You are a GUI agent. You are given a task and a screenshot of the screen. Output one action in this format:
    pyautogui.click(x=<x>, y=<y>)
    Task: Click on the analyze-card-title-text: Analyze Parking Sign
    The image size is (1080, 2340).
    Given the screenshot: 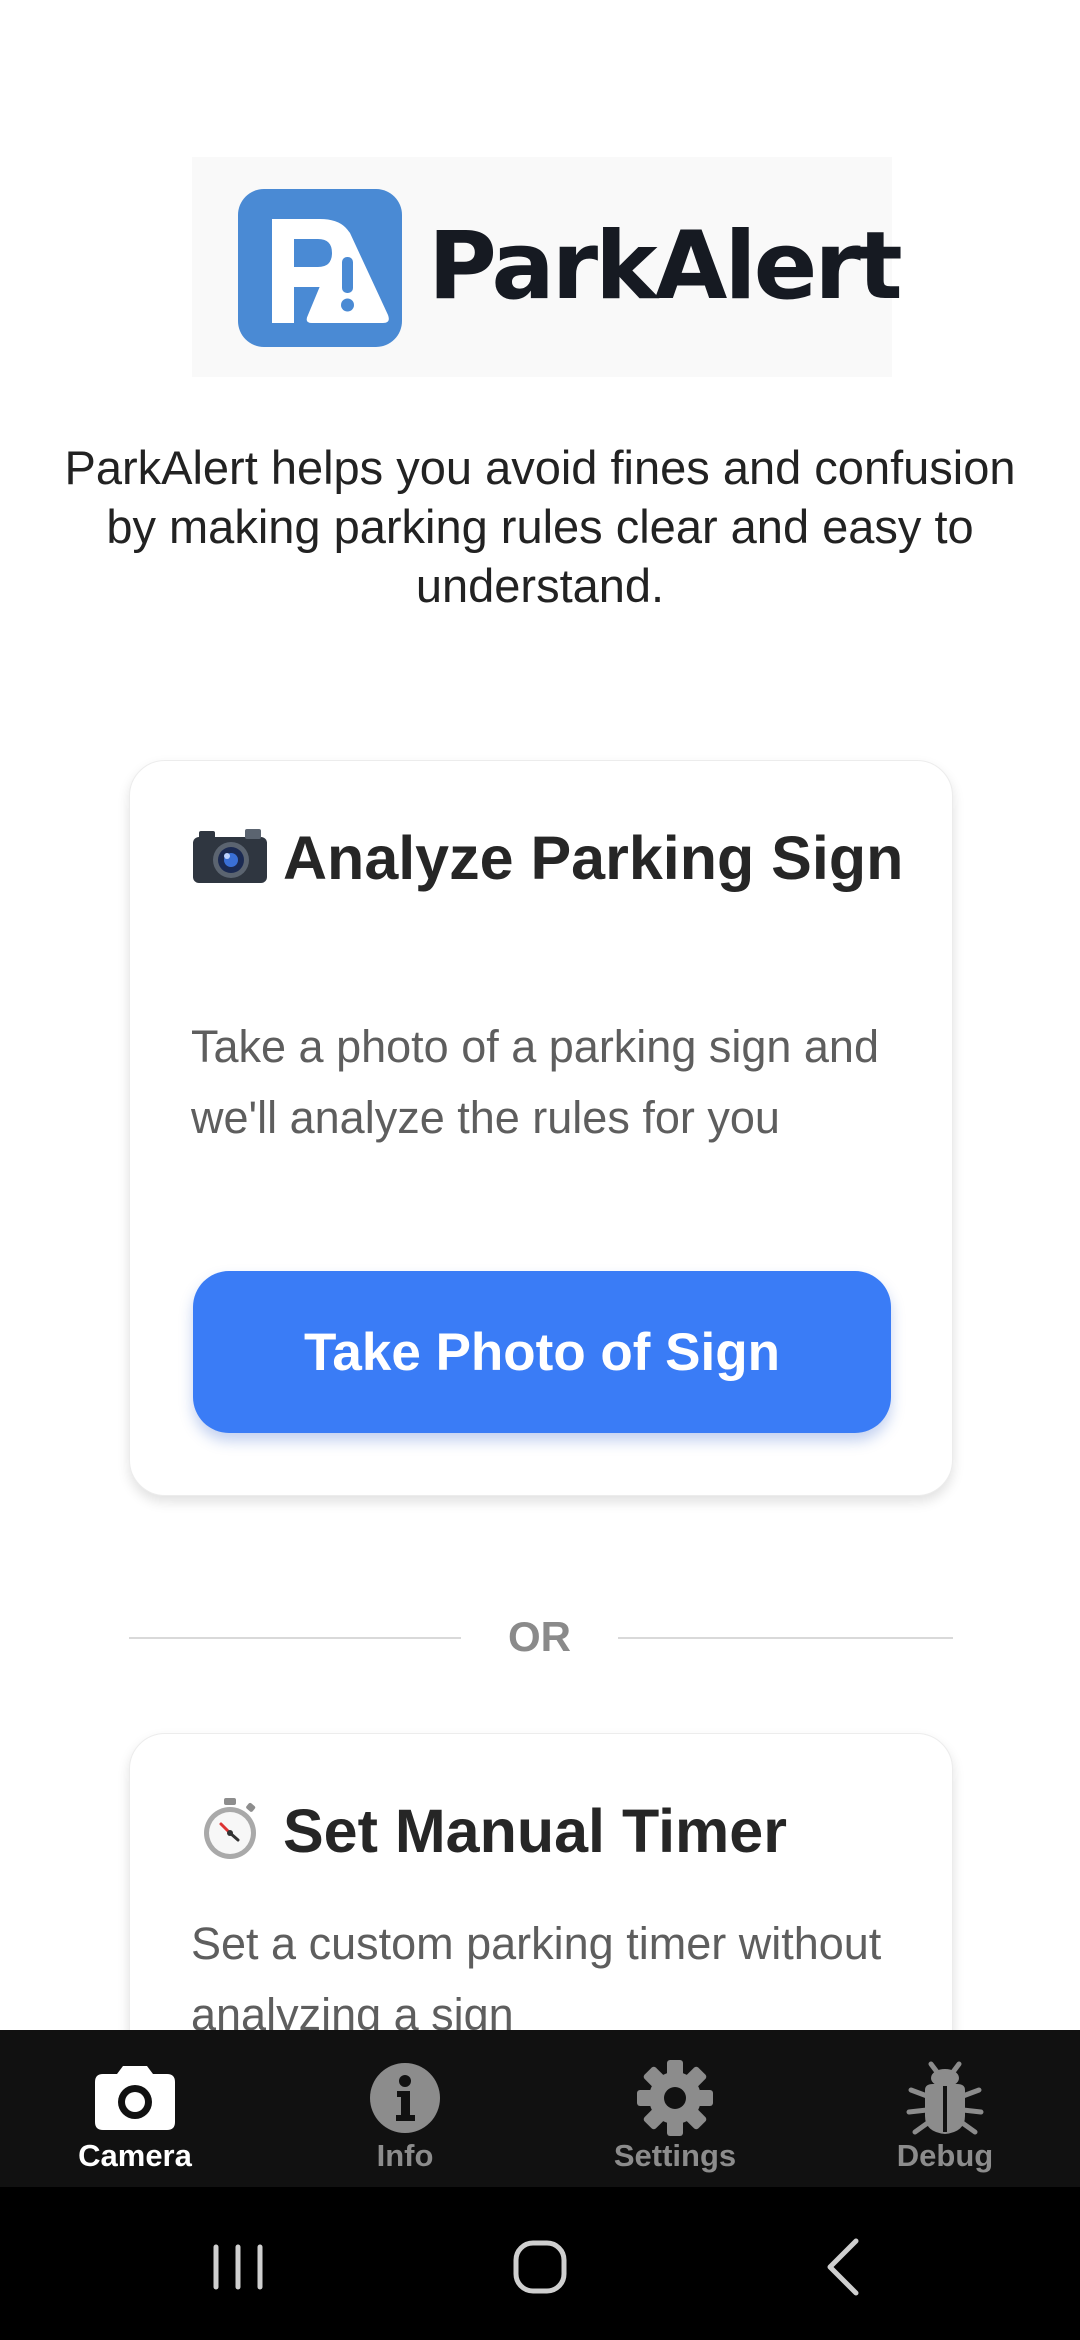 What is the action you would take?
    pyautogui.click(x=593, y=858)
    